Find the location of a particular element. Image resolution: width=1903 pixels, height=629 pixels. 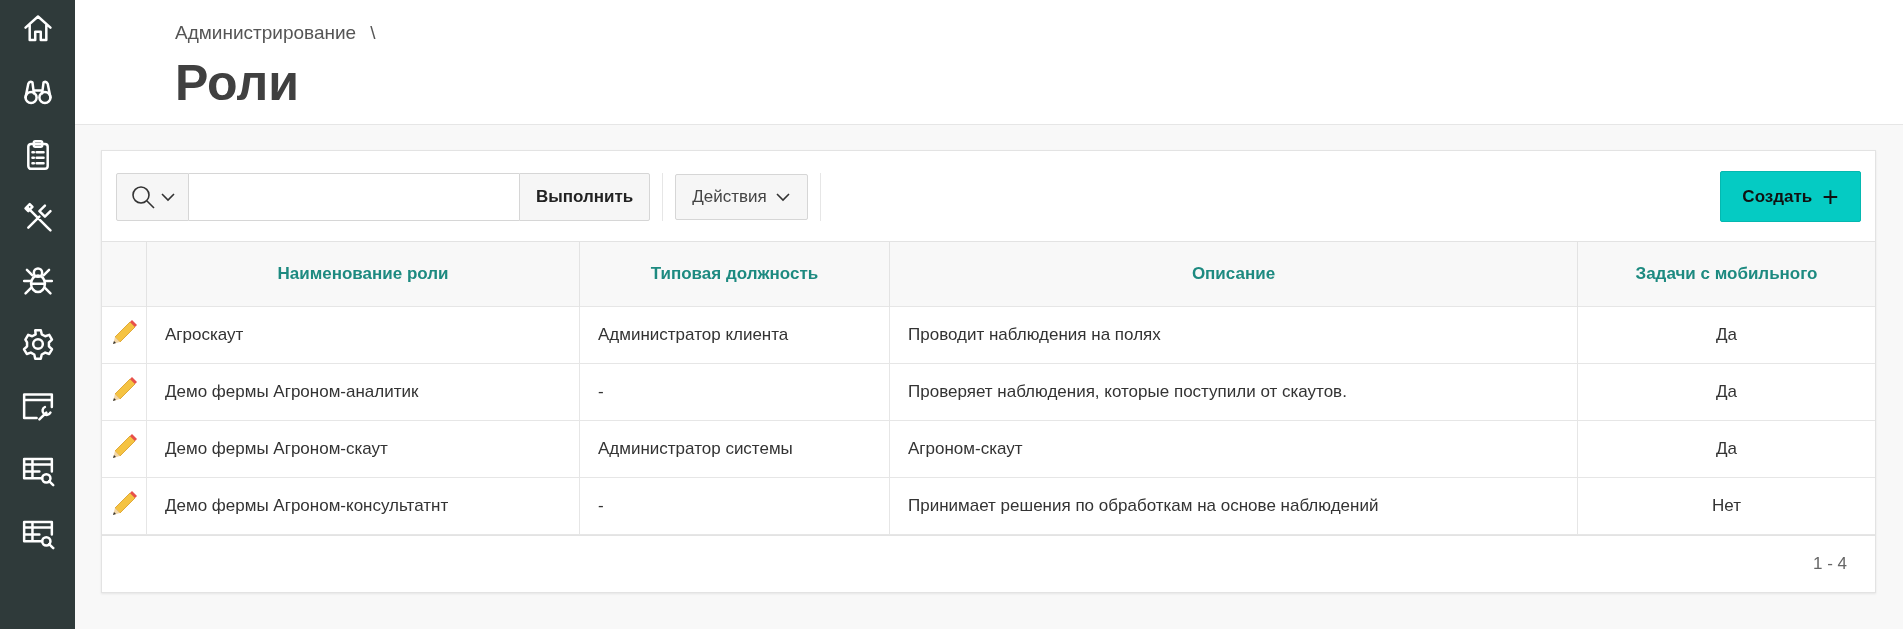

table-cell: Демо фермы Агроном-аналитик is located at coordinates (363, 392).